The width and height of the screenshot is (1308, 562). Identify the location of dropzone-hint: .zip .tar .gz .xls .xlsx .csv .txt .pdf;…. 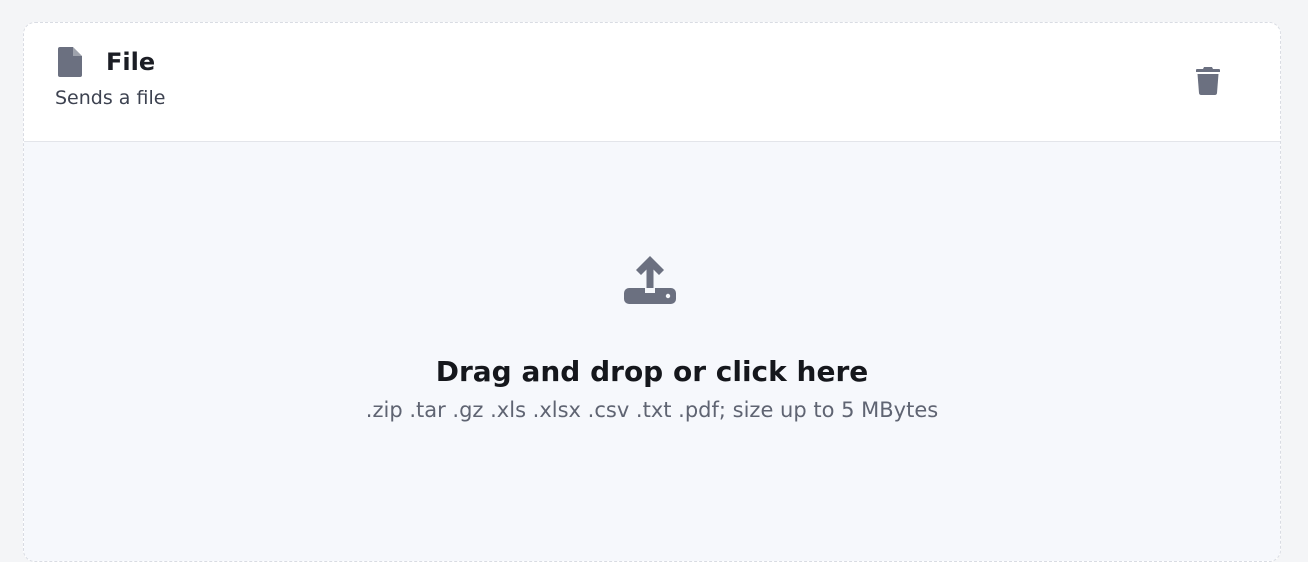
(652, 410).